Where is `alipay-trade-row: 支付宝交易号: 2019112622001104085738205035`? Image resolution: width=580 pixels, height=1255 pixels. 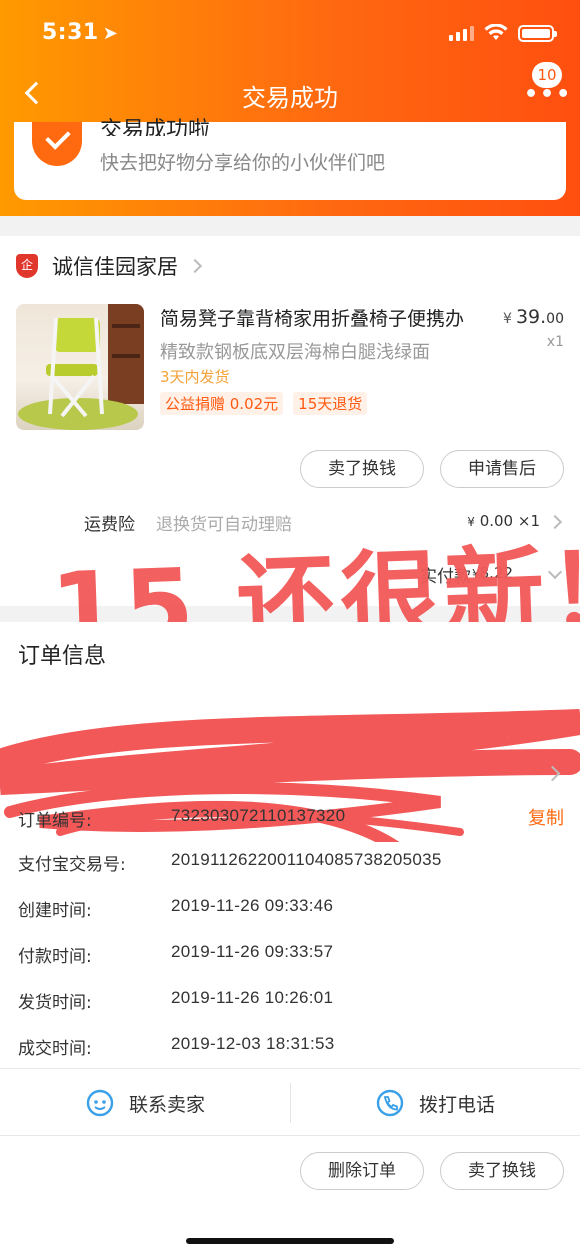 alipay-trade-row: 支付宝交易号: 2019112622001104085738205035 is located at coordinates (291, 864).